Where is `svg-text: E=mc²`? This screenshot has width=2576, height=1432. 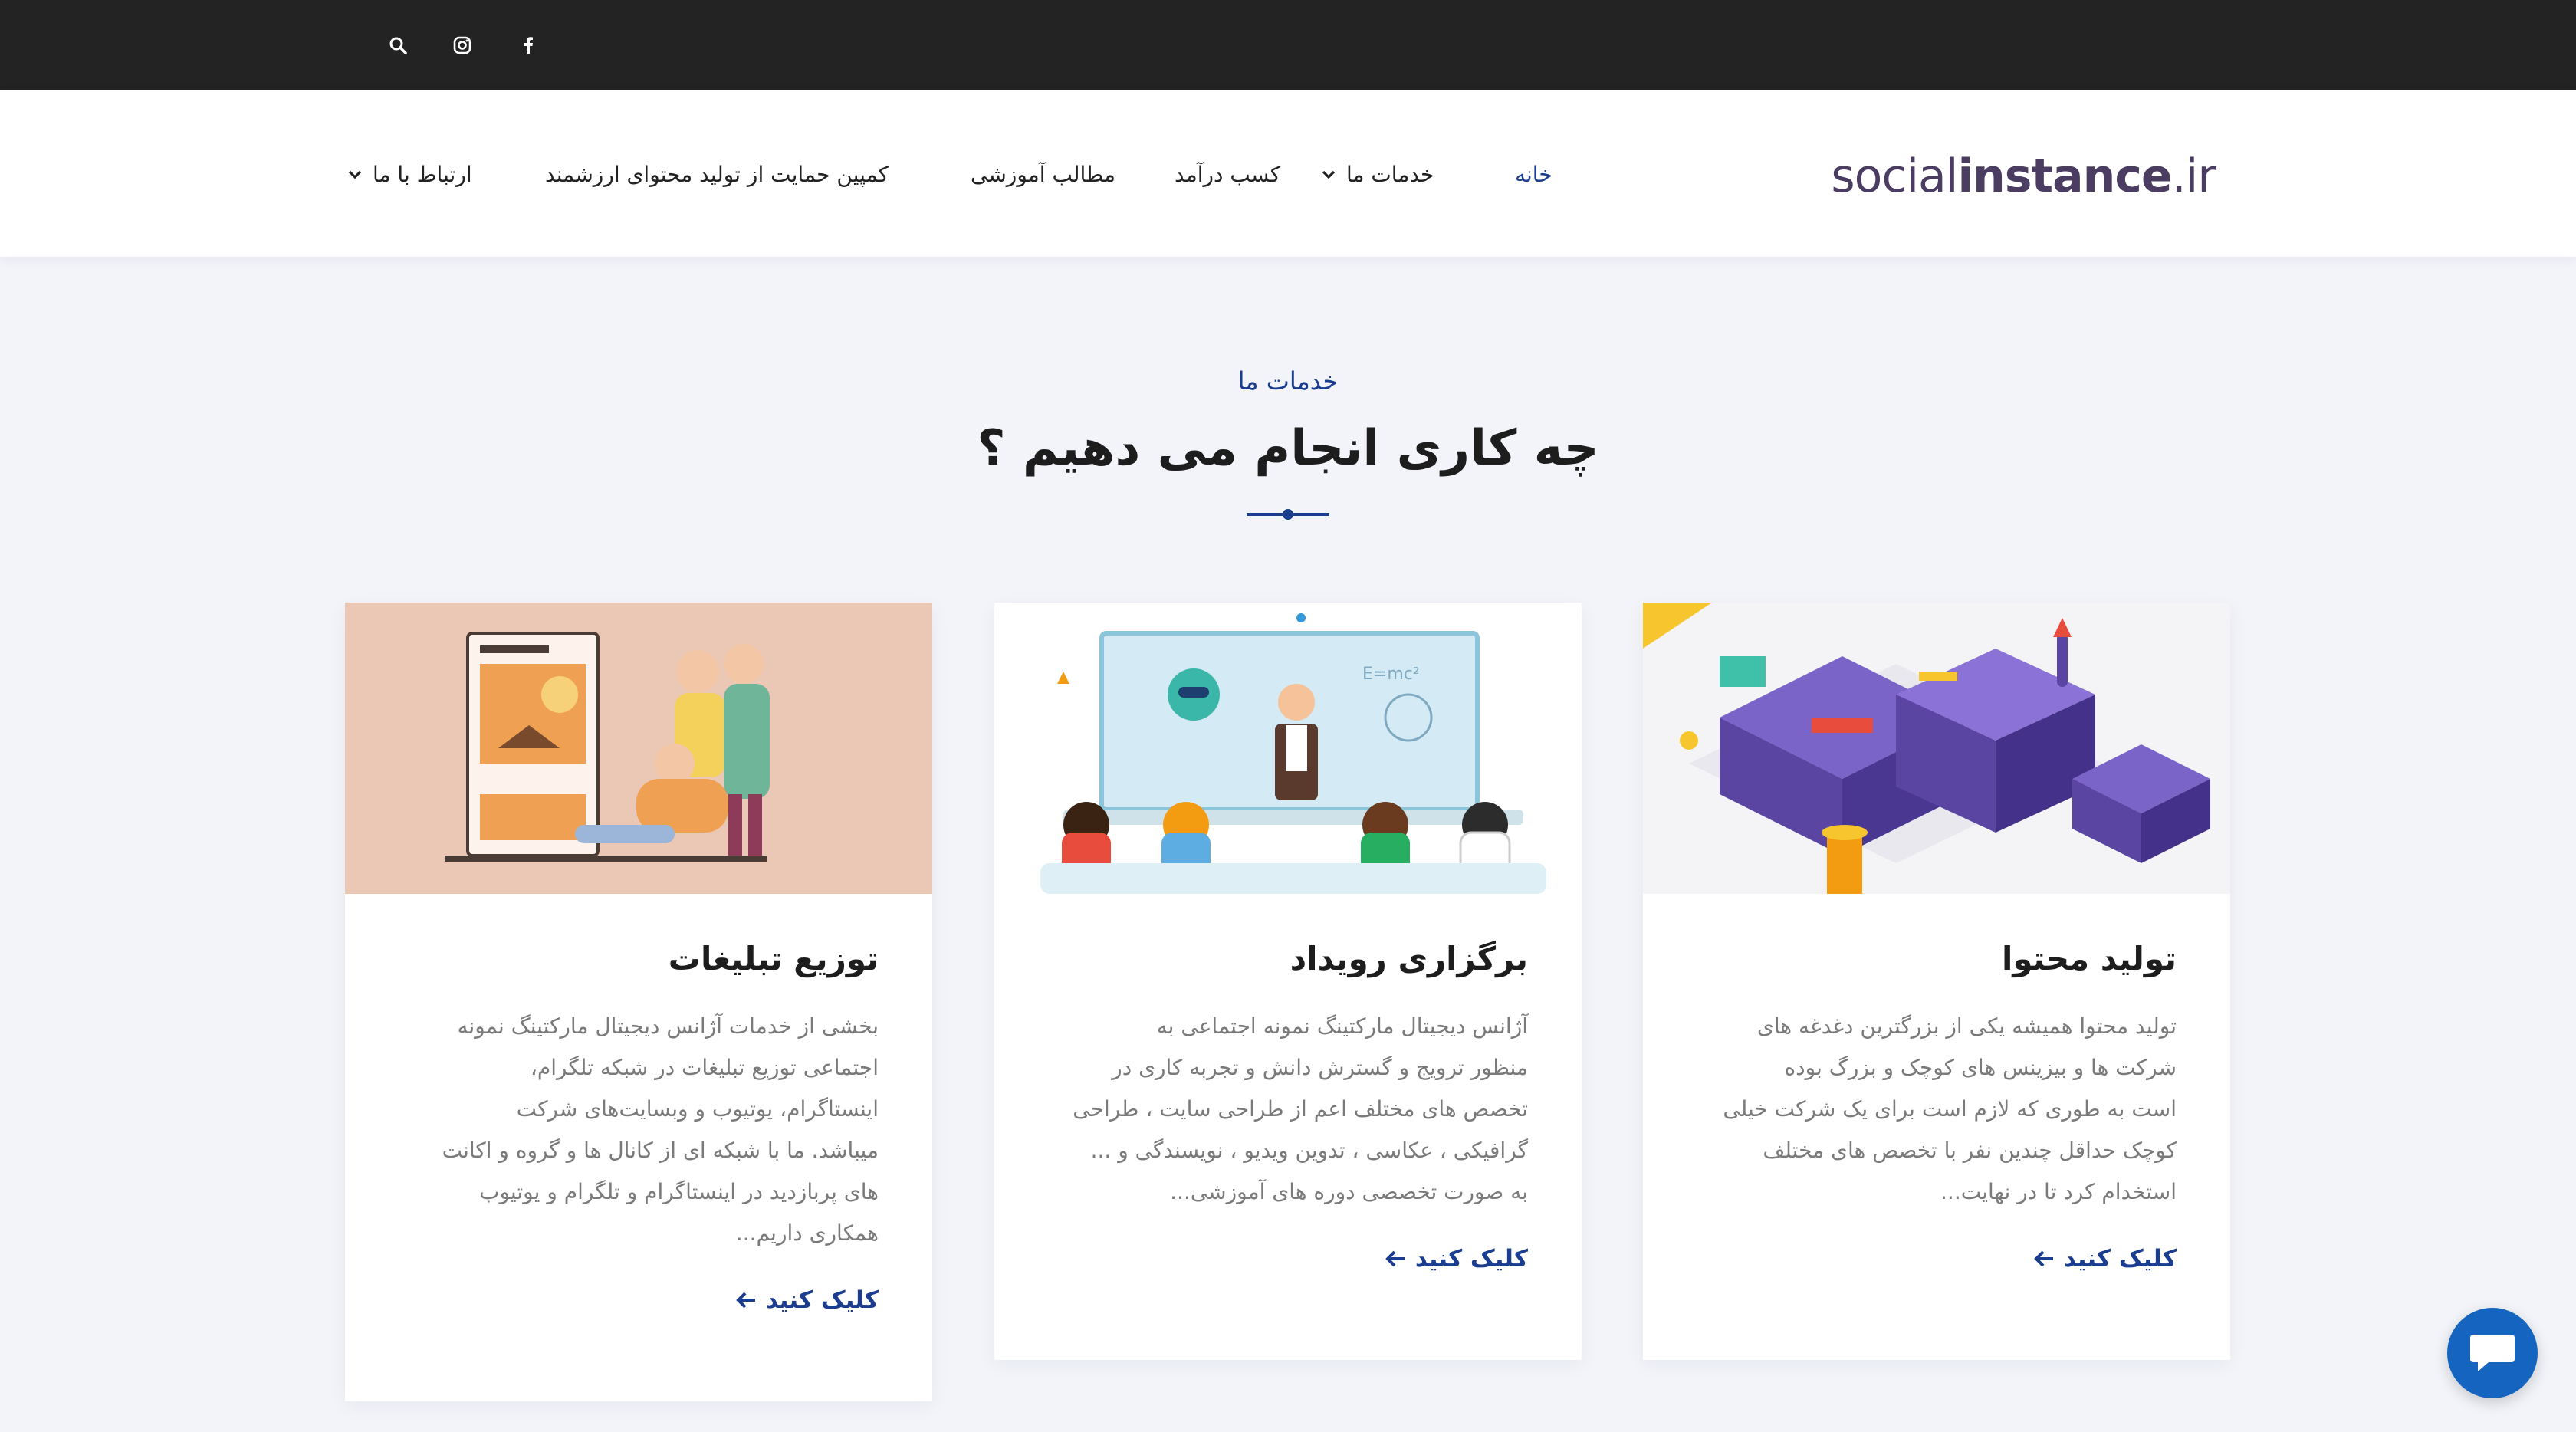
svg-text: E=mc² is located at coordinates (1391, 674).